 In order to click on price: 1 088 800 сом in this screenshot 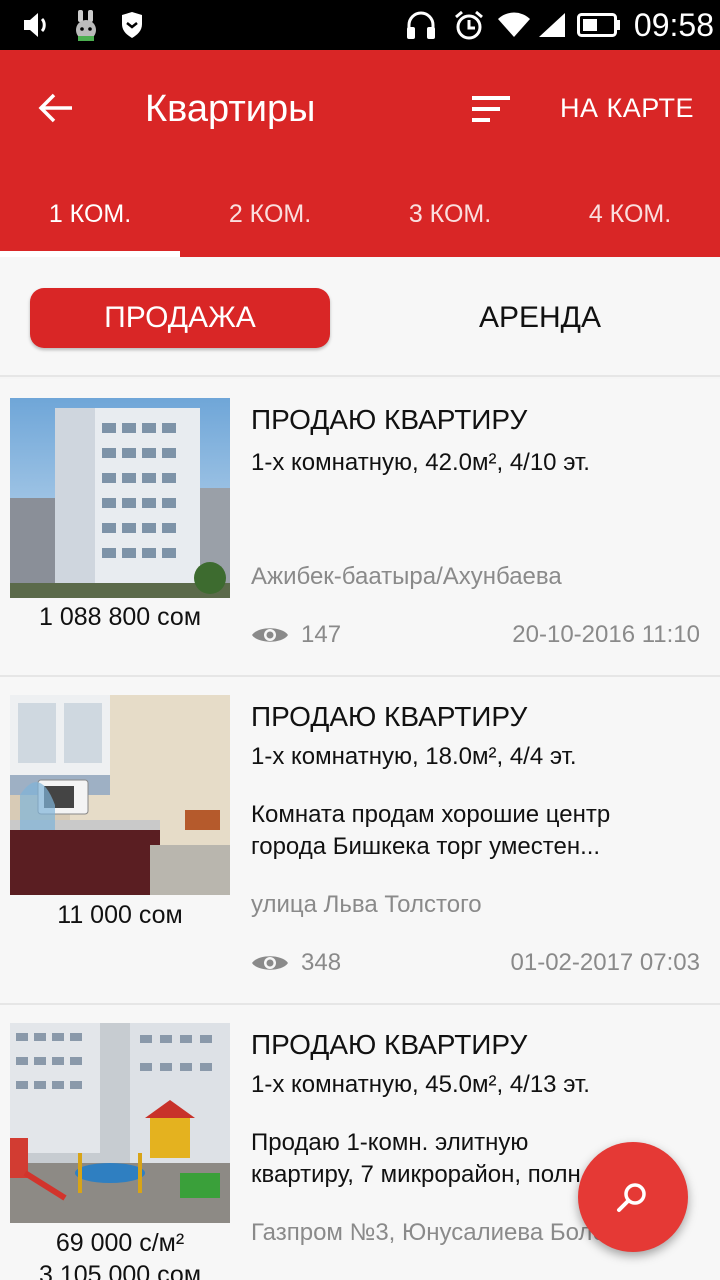, I will do `click(120, 617)`.